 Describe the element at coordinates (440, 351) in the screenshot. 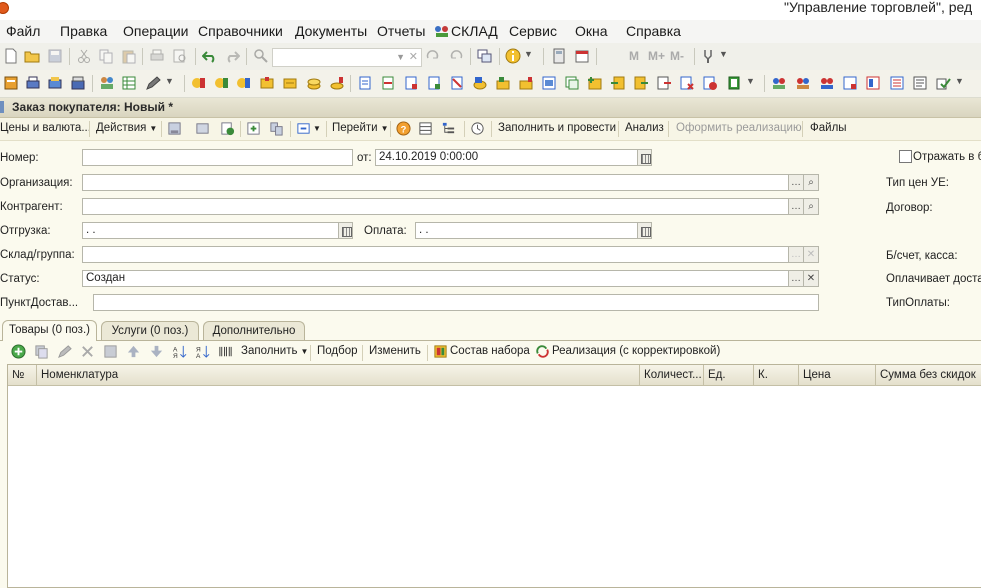

I see `kit-icon` at that location.